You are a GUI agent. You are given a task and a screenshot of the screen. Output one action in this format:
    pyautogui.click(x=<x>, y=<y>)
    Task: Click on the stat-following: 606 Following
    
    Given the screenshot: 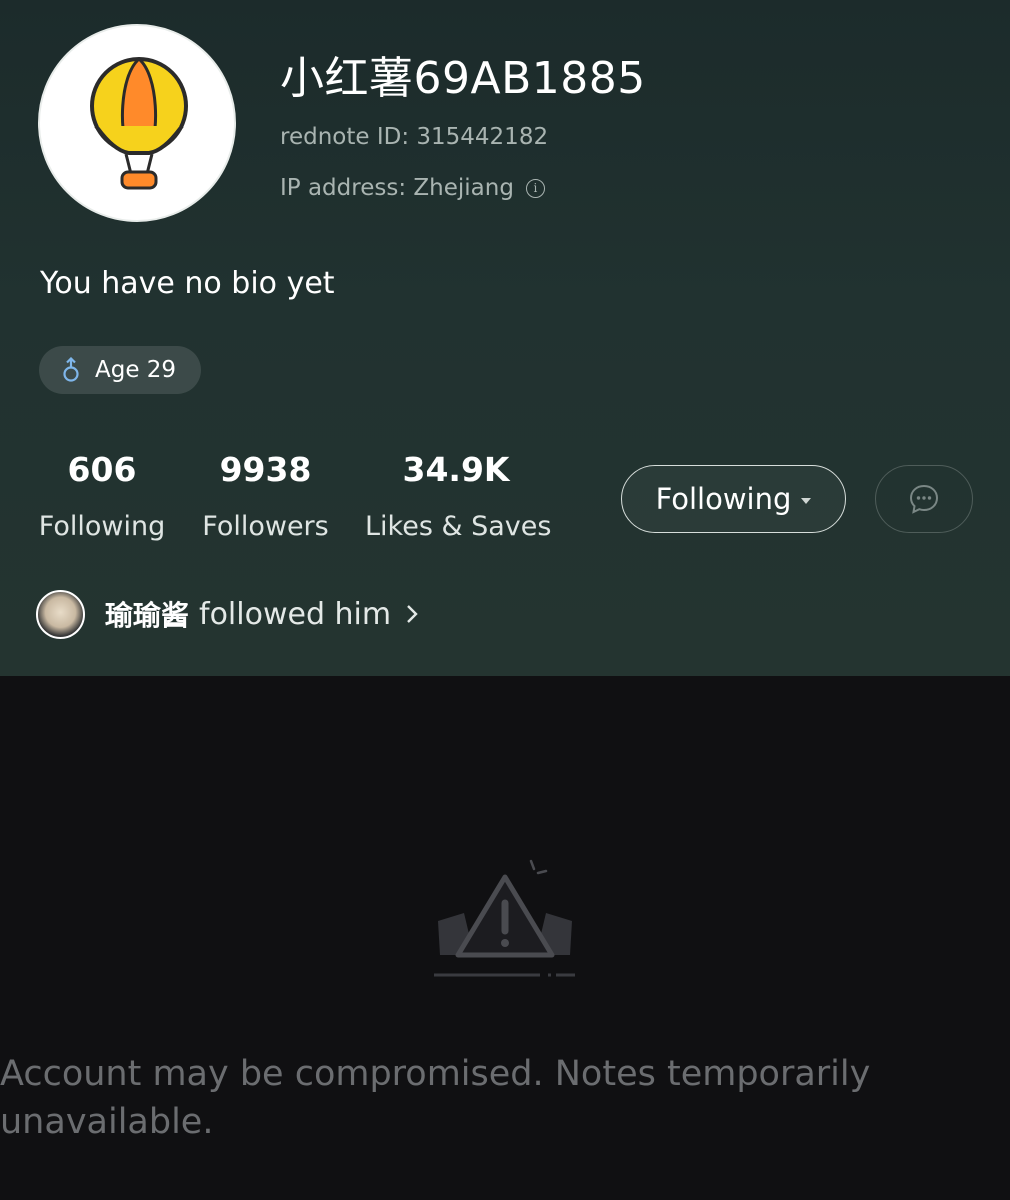 What is the action you would take?
    pyautogui.click(x=102, y=496)
    